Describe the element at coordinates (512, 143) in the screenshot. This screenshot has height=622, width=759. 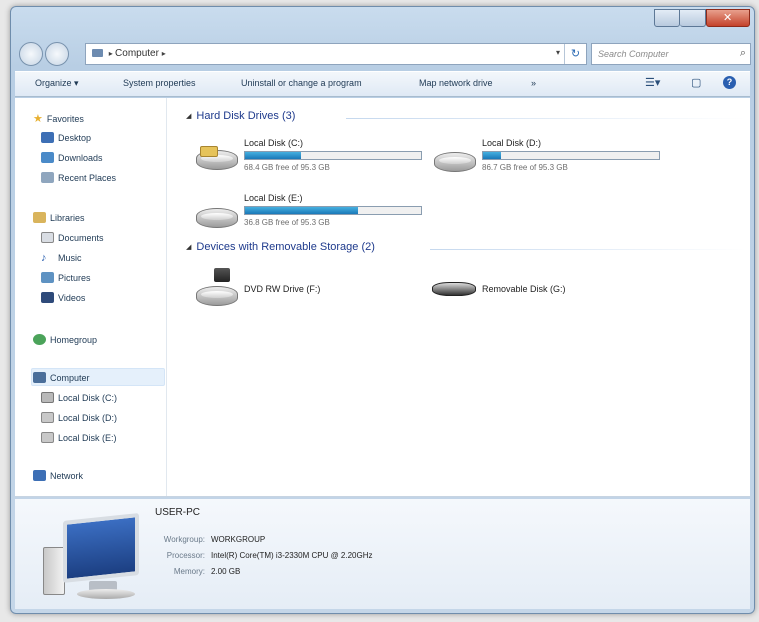
I see `drive-name: Local Disk (D:)` at that location.